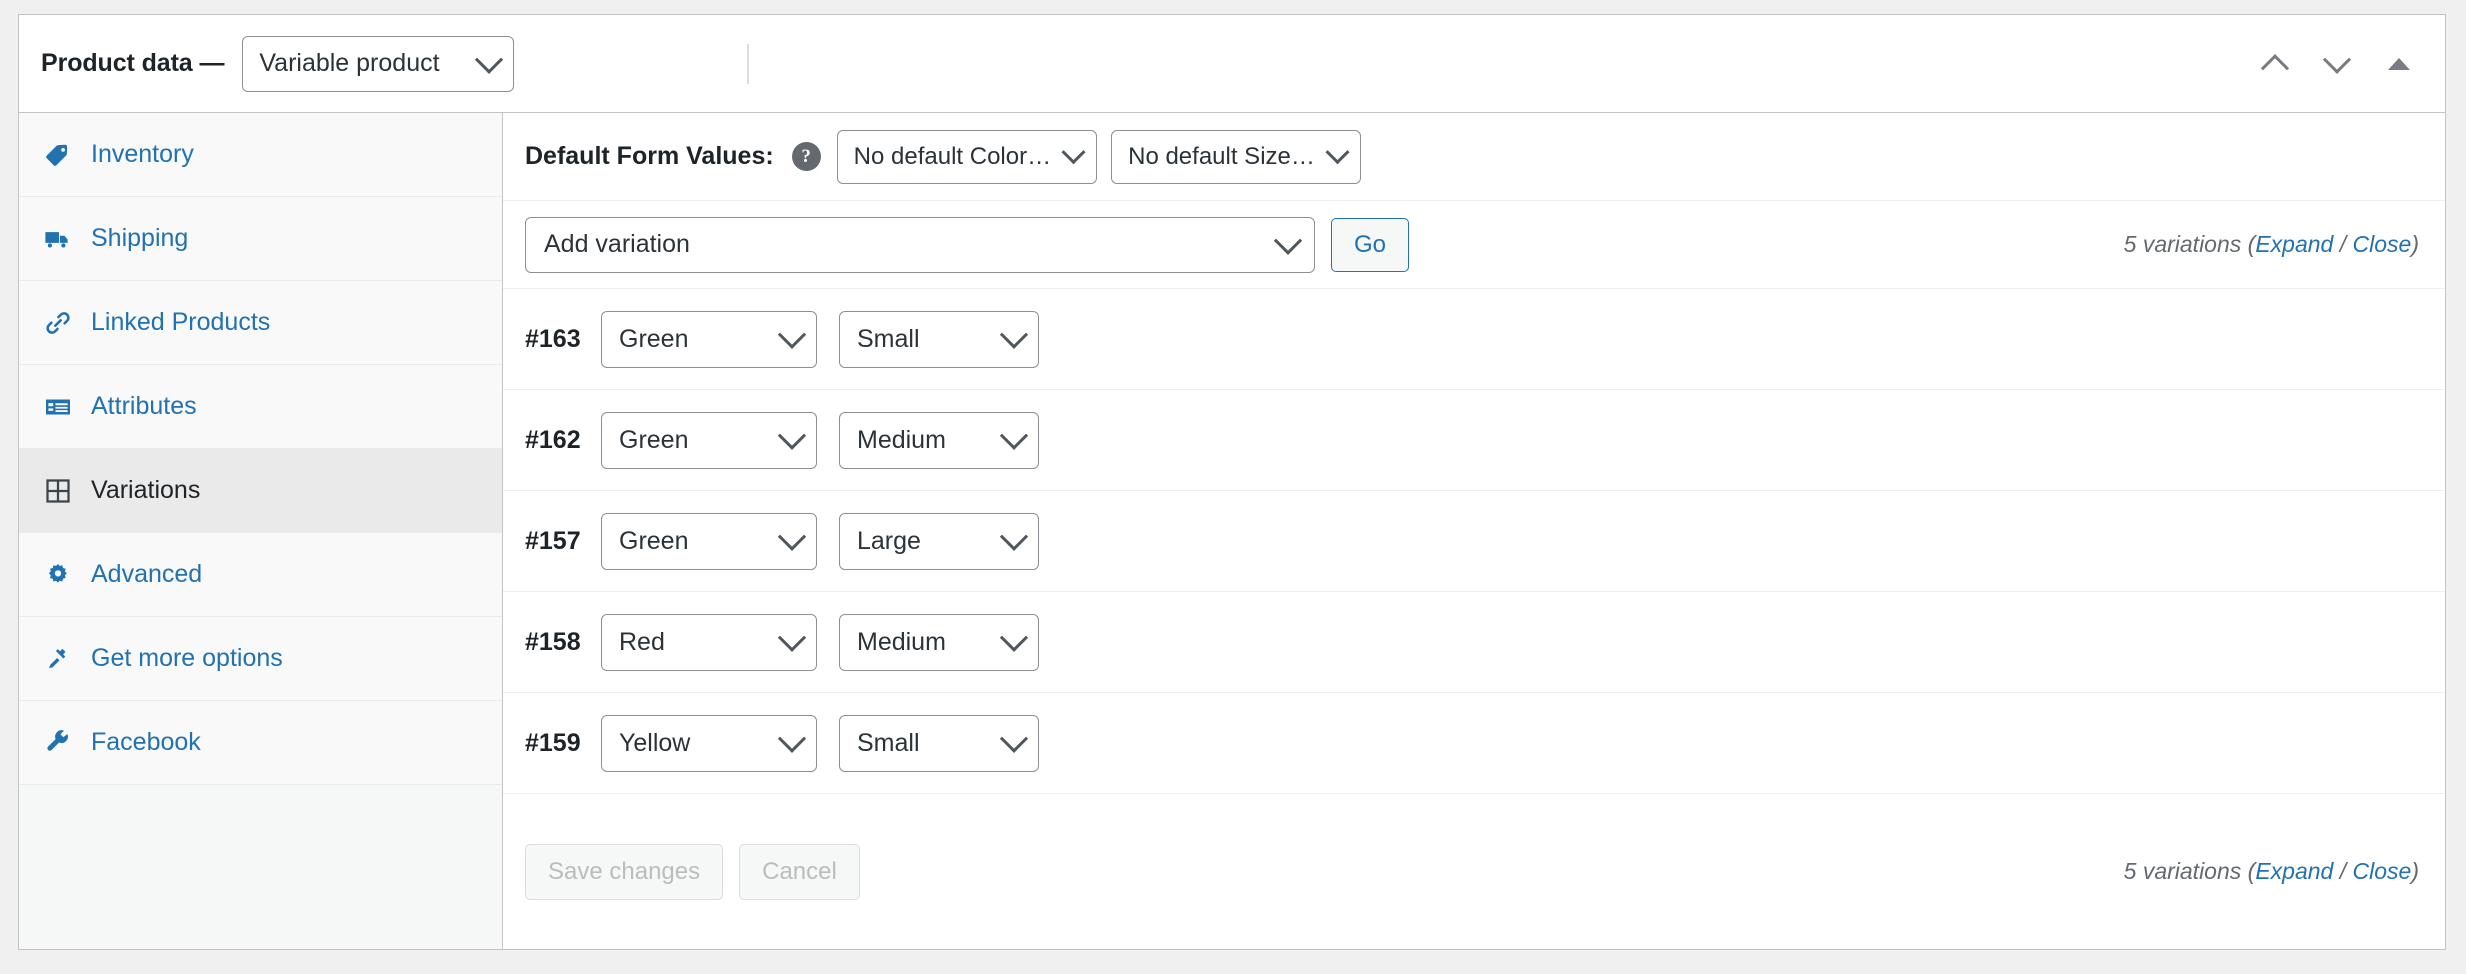 The width and height of the screenshot is (2466, 974). Describe the element at coordinates (260, 407) in the screenshot. I see `sidebar-item-attributes: Attributes` at that location.